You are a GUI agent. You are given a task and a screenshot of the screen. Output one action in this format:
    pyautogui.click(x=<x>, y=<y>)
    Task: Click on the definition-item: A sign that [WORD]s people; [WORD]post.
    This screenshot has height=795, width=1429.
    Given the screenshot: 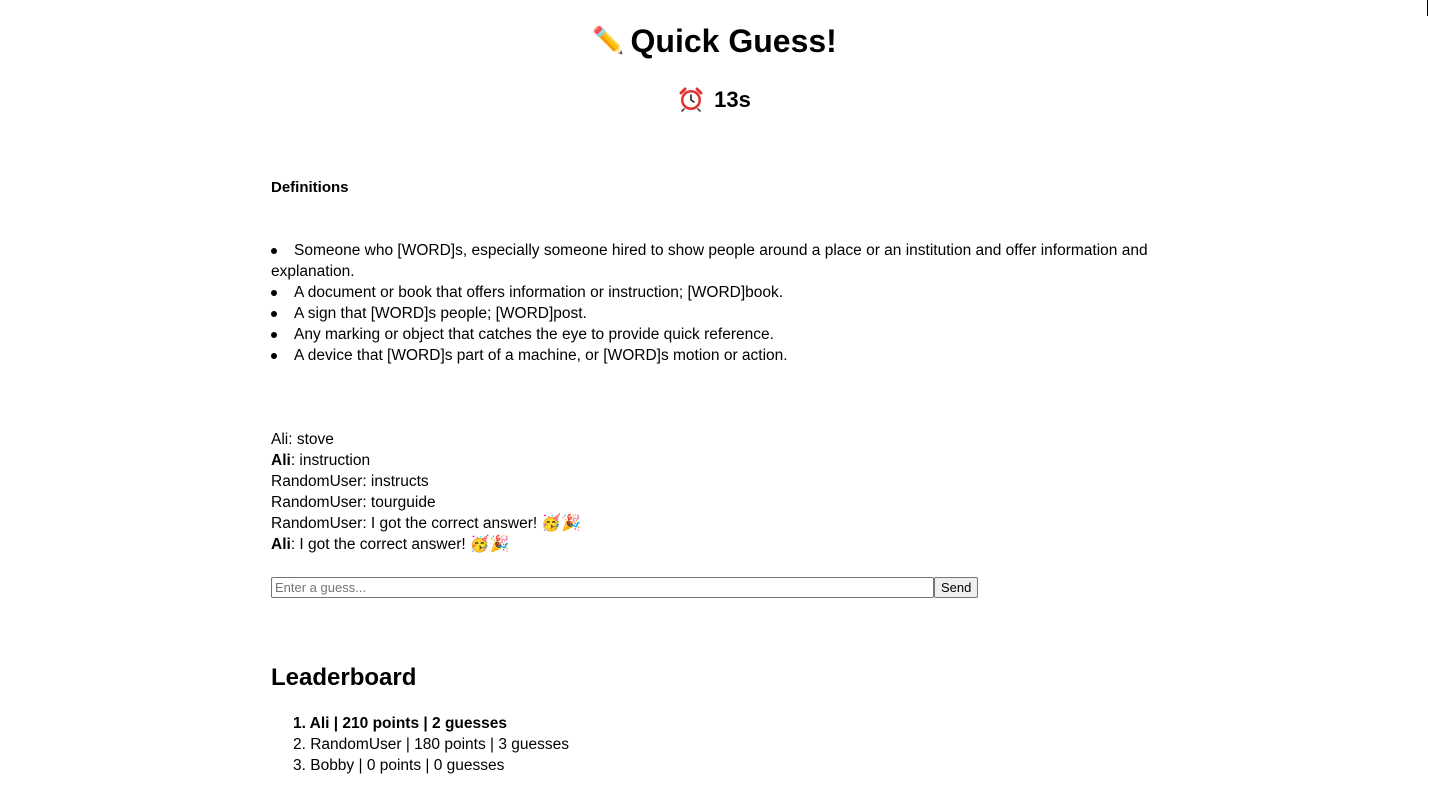 What is the action you would take?
    pyautogui.click(x=711, y=313)
    